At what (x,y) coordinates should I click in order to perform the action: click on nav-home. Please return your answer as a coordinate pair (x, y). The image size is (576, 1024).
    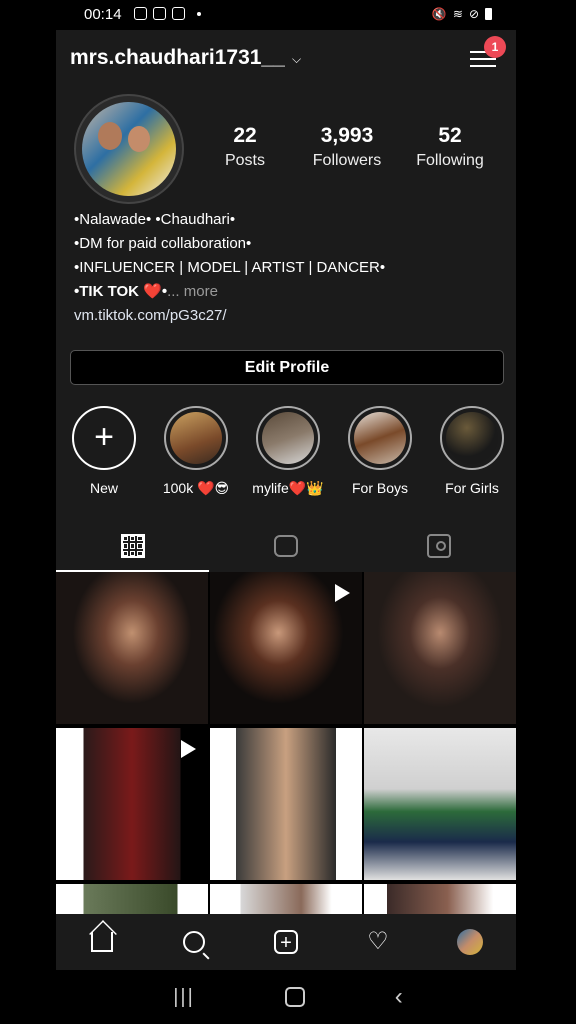
    Looking at the image, I should click on (102, 942).